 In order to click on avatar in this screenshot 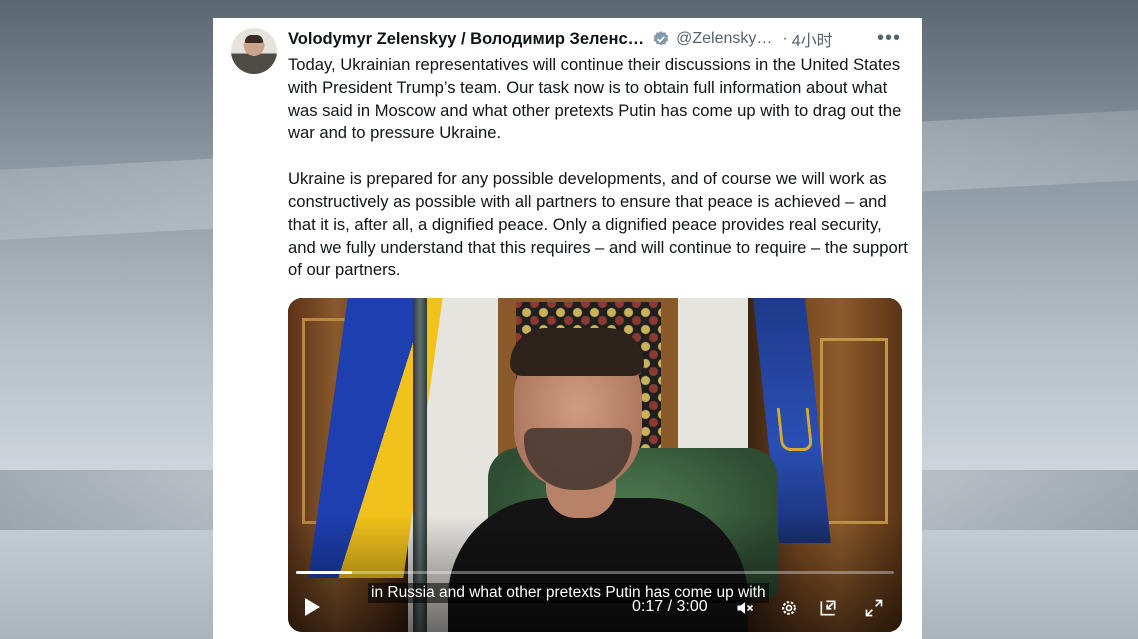, I will do `click(254, 51)`.